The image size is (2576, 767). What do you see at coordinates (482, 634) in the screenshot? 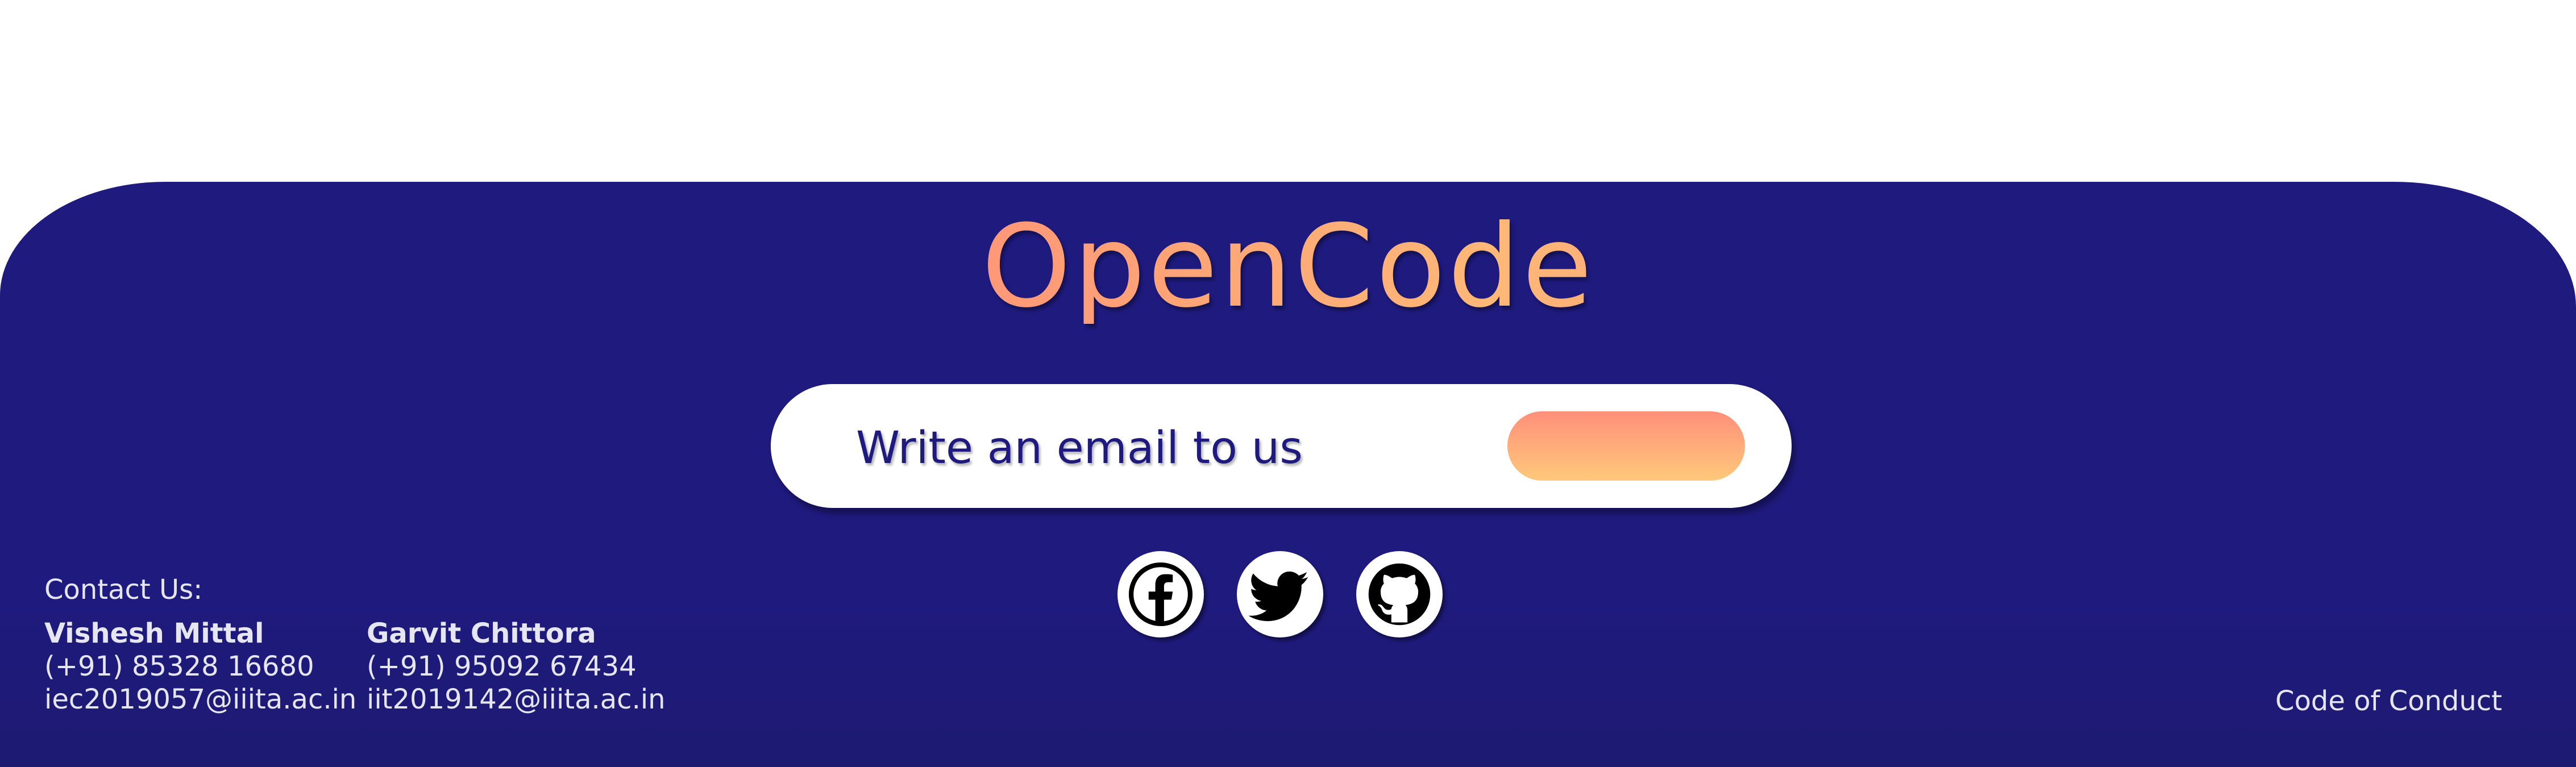
I see `contact-name: Garvit Chittora` at bounding box center [482, 634].